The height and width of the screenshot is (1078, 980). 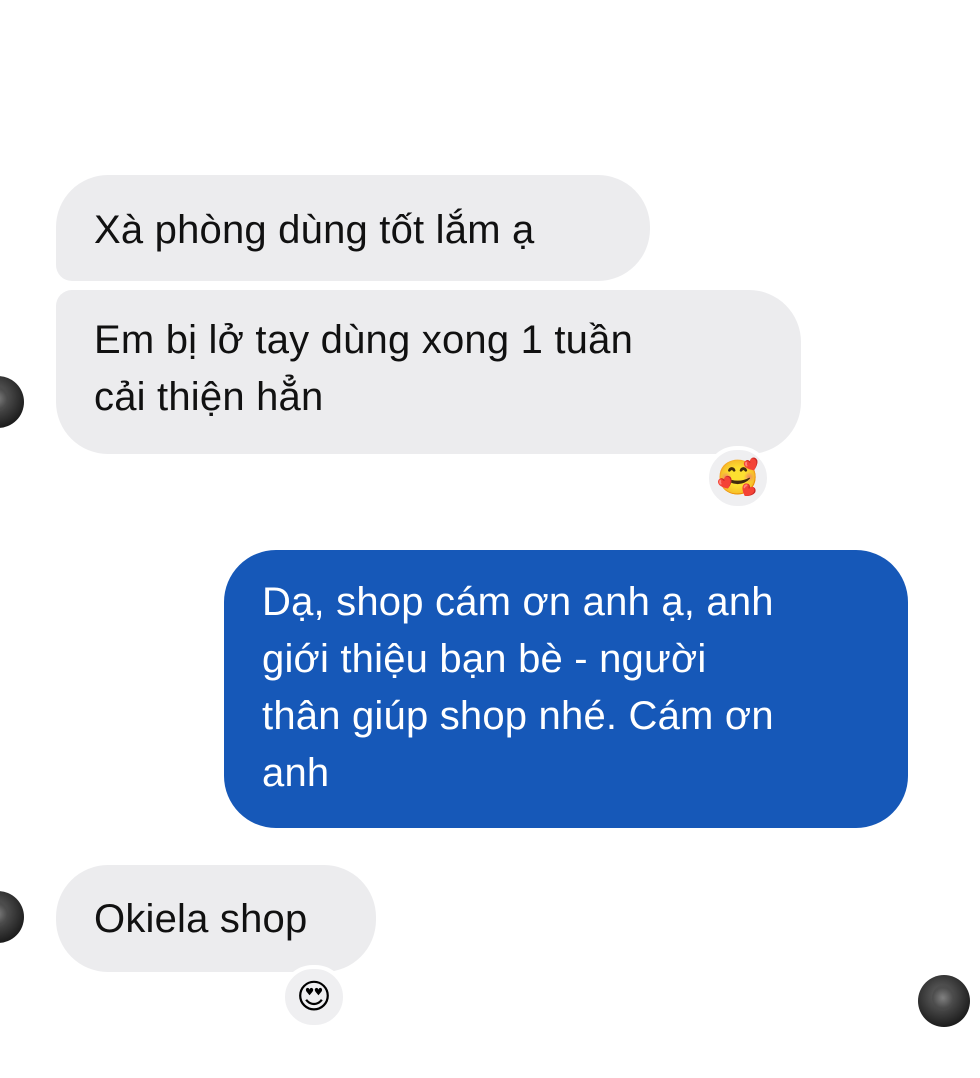 I want to click on incoming-message-bubble: Xà phòng dùng tốt lắm ạ, so click(x=353, y=228).